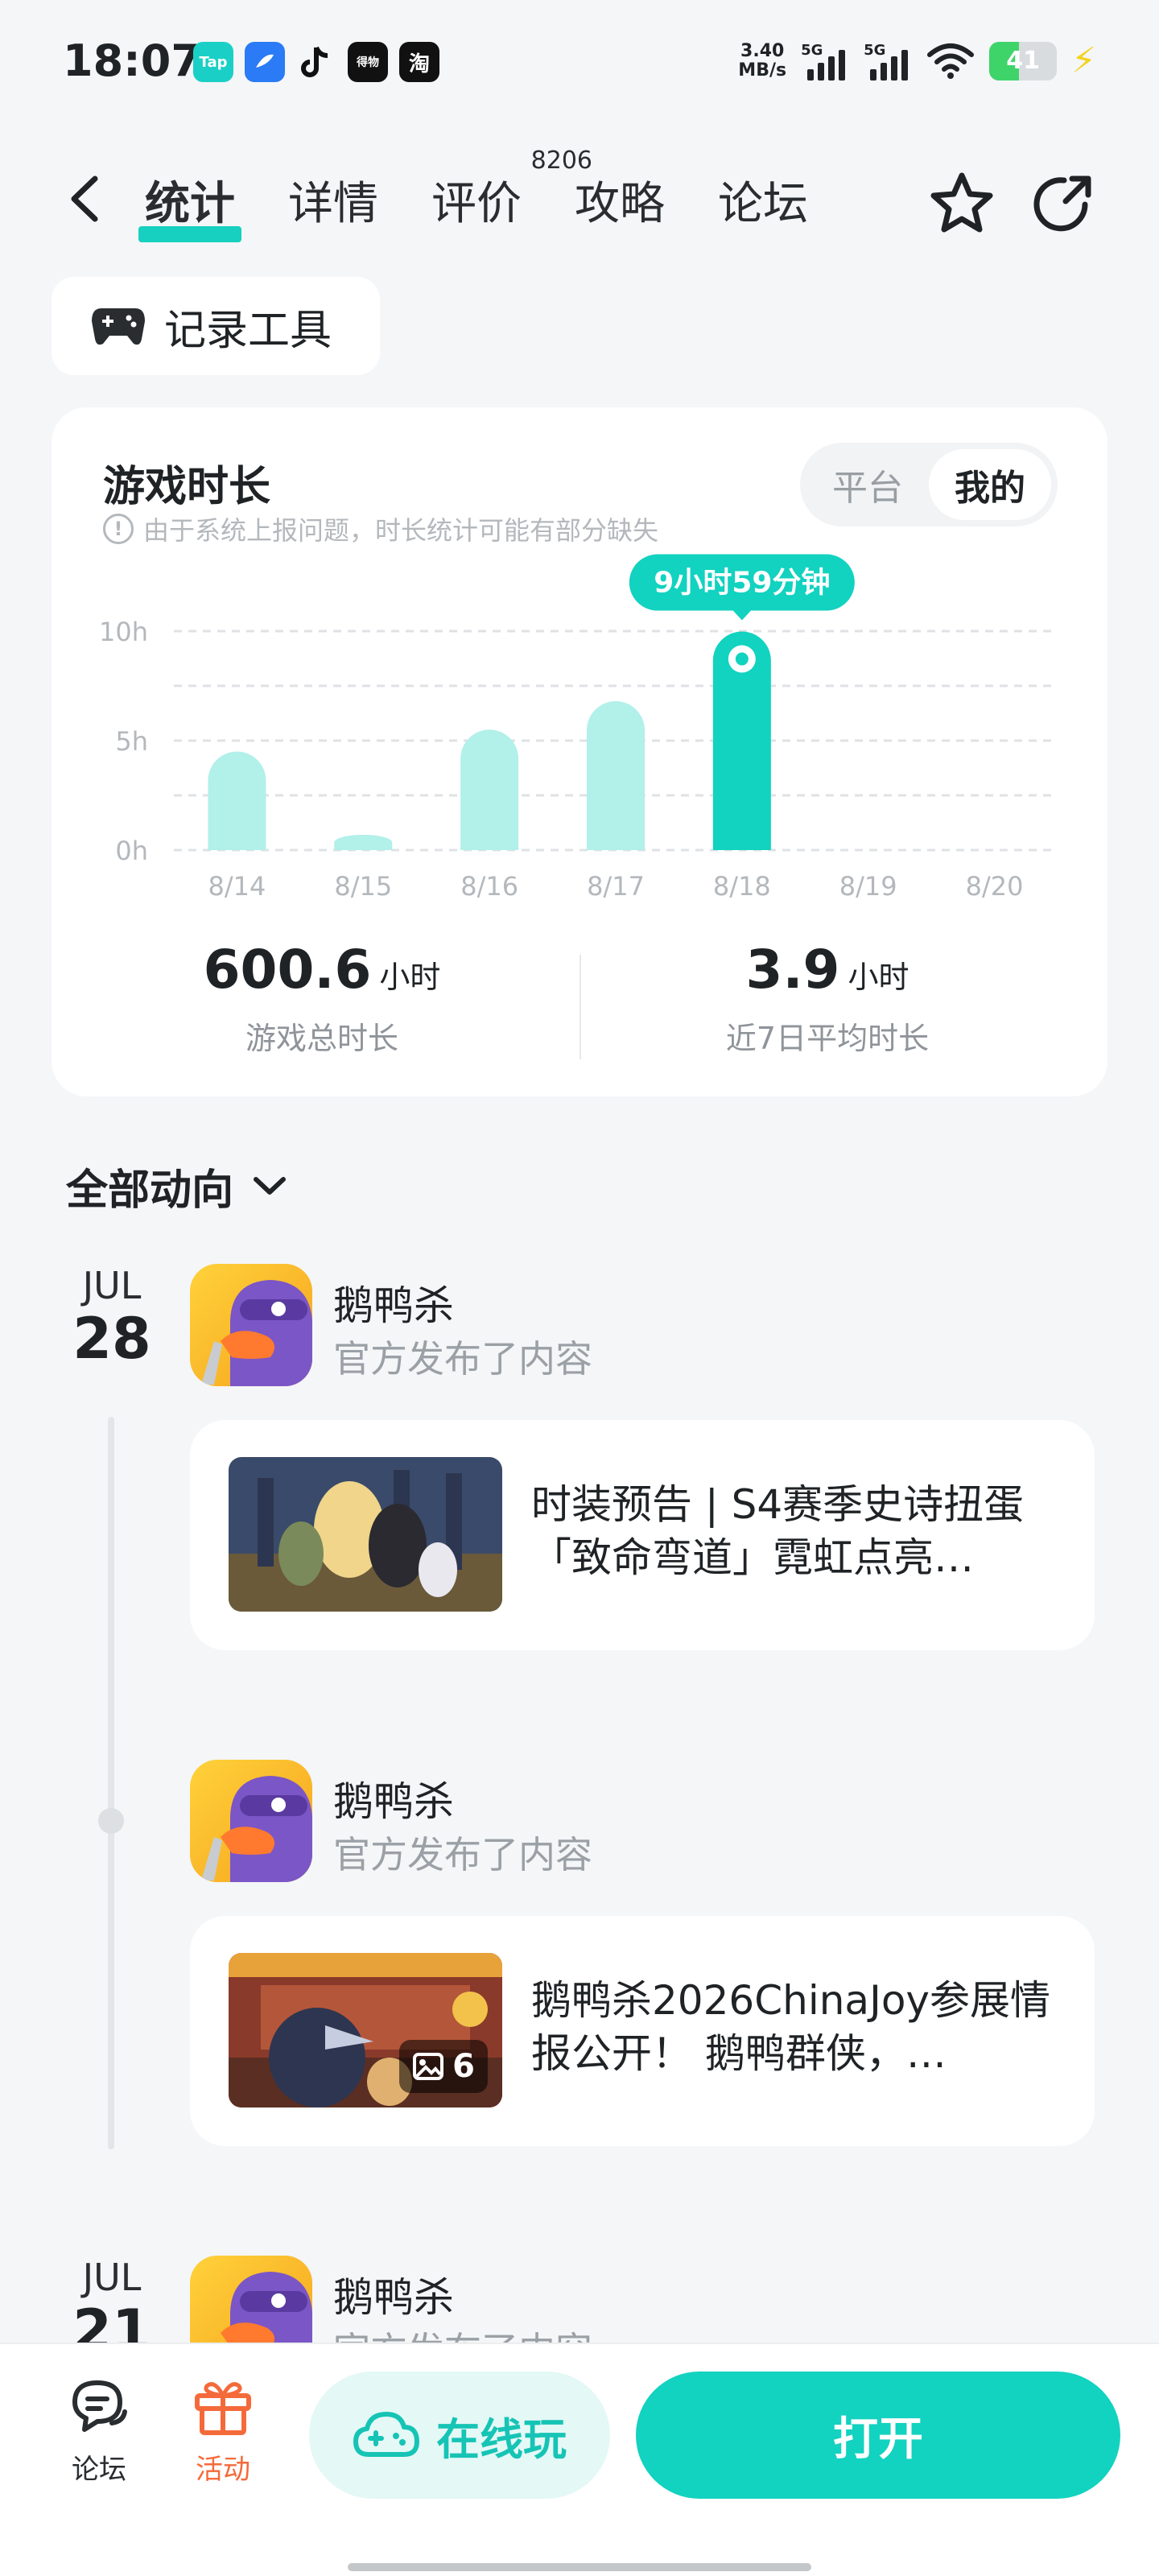  What do you see at coordinates (265, 62) in the screenshot?
I see `app-feather-icon` at bounding box center [265, 62].